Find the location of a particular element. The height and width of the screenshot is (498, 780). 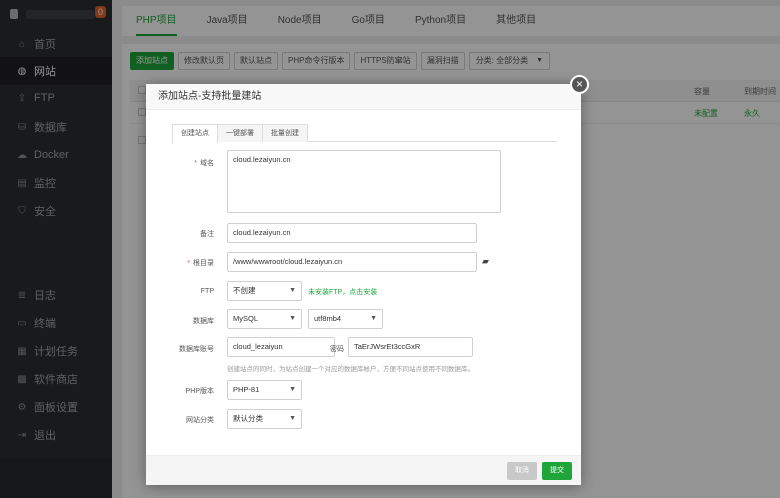

tab-one-click-deploy: 一键部署 is located at coordinates (240, 133).